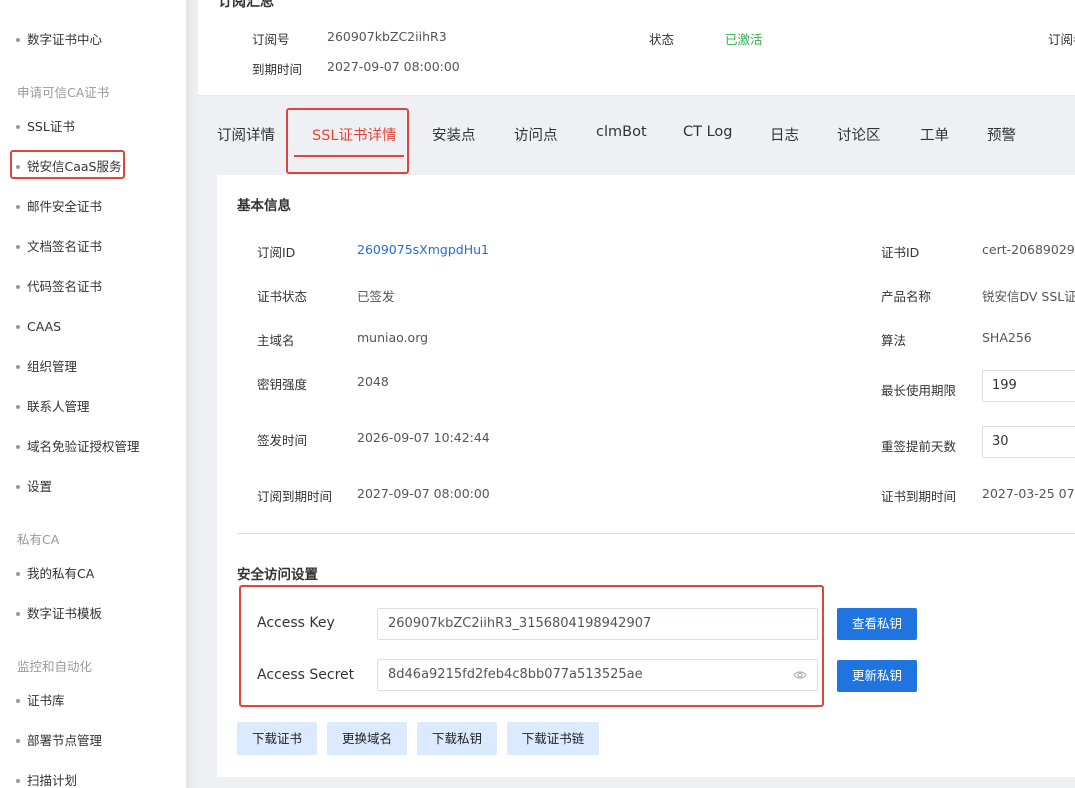 The image size is (1075, 788). Describe the element at coordinates (376, 296) in the screenshot. I see `cert-status-value: 已签发` at that location.